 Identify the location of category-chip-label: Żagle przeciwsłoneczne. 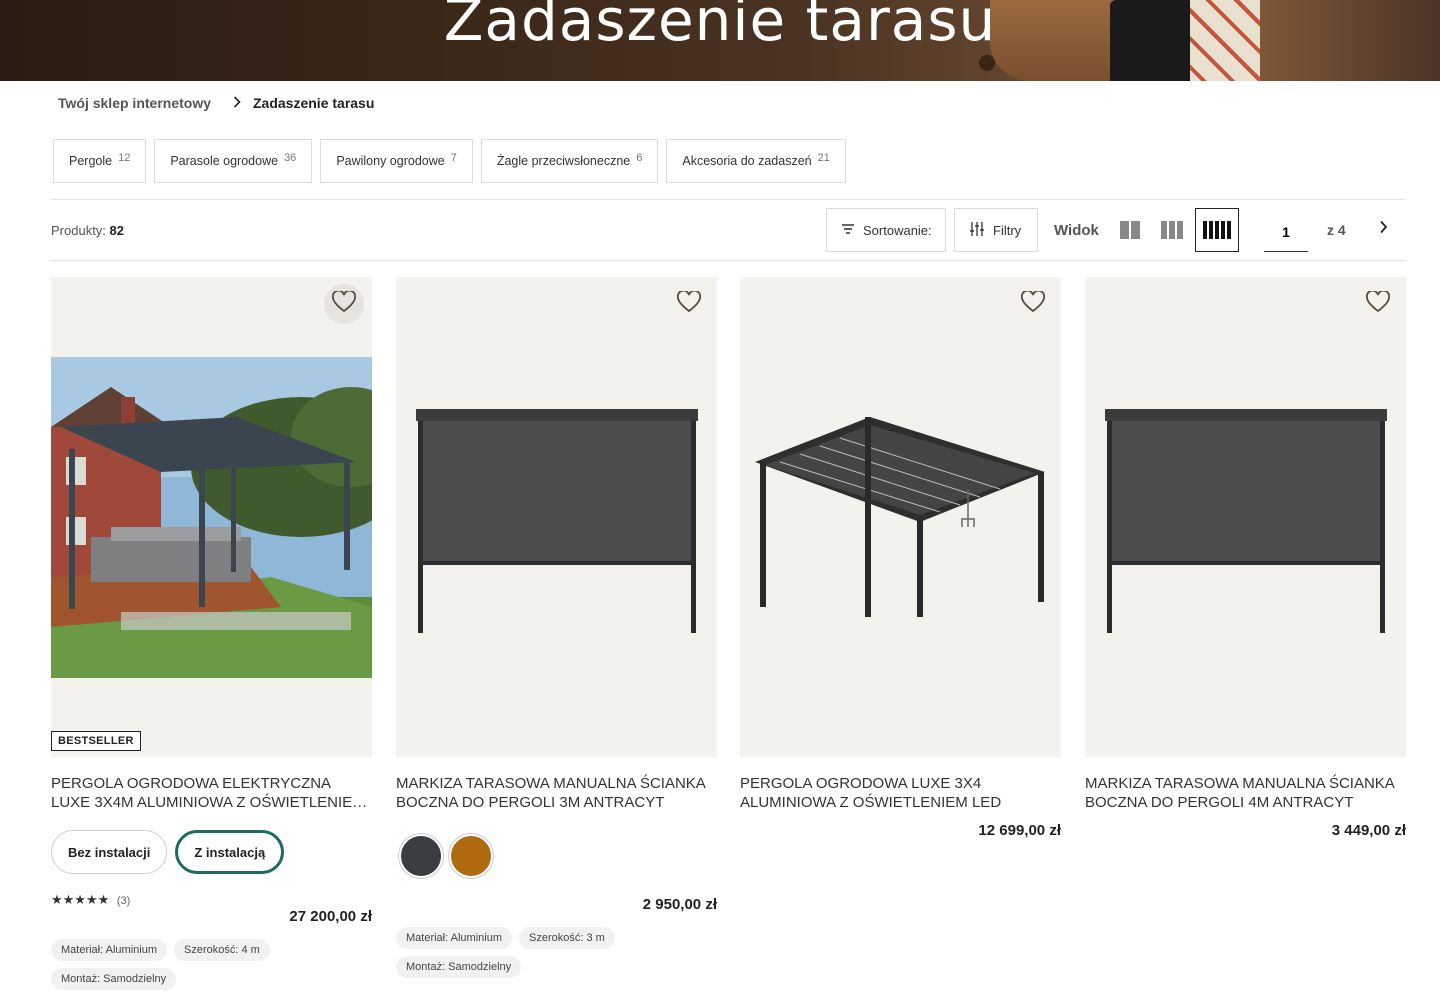
(563, 161).